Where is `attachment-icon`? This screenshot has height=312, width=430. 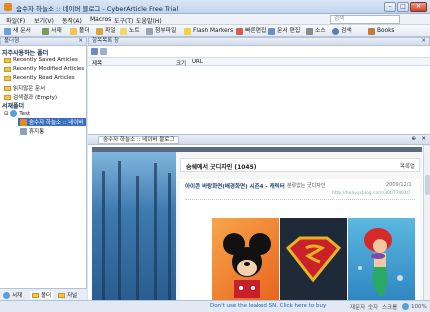
attachment-icon is located at coordinates (149, 31).